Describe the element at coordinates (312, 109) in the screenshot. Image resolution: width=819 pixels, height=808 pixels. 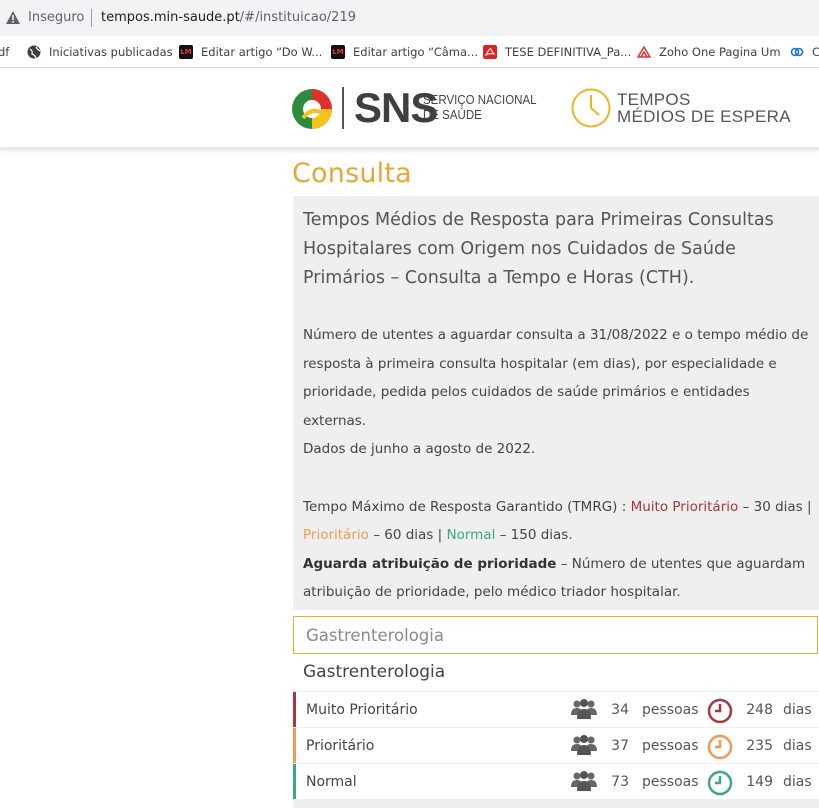
I see `sns-logo-icon` at that location.